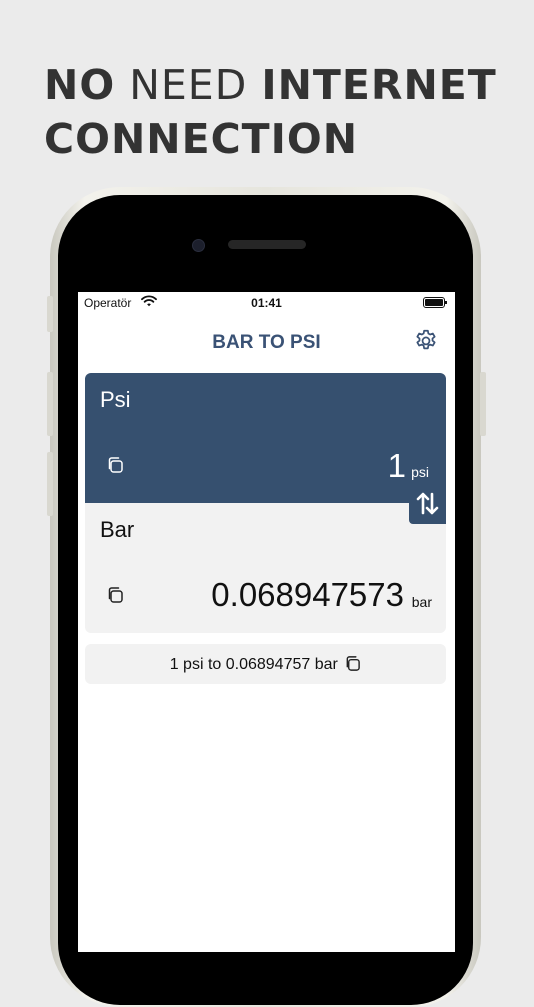  I want to click on promo-headline-line-1: NO NEED INTERNET, so click(284, 85).